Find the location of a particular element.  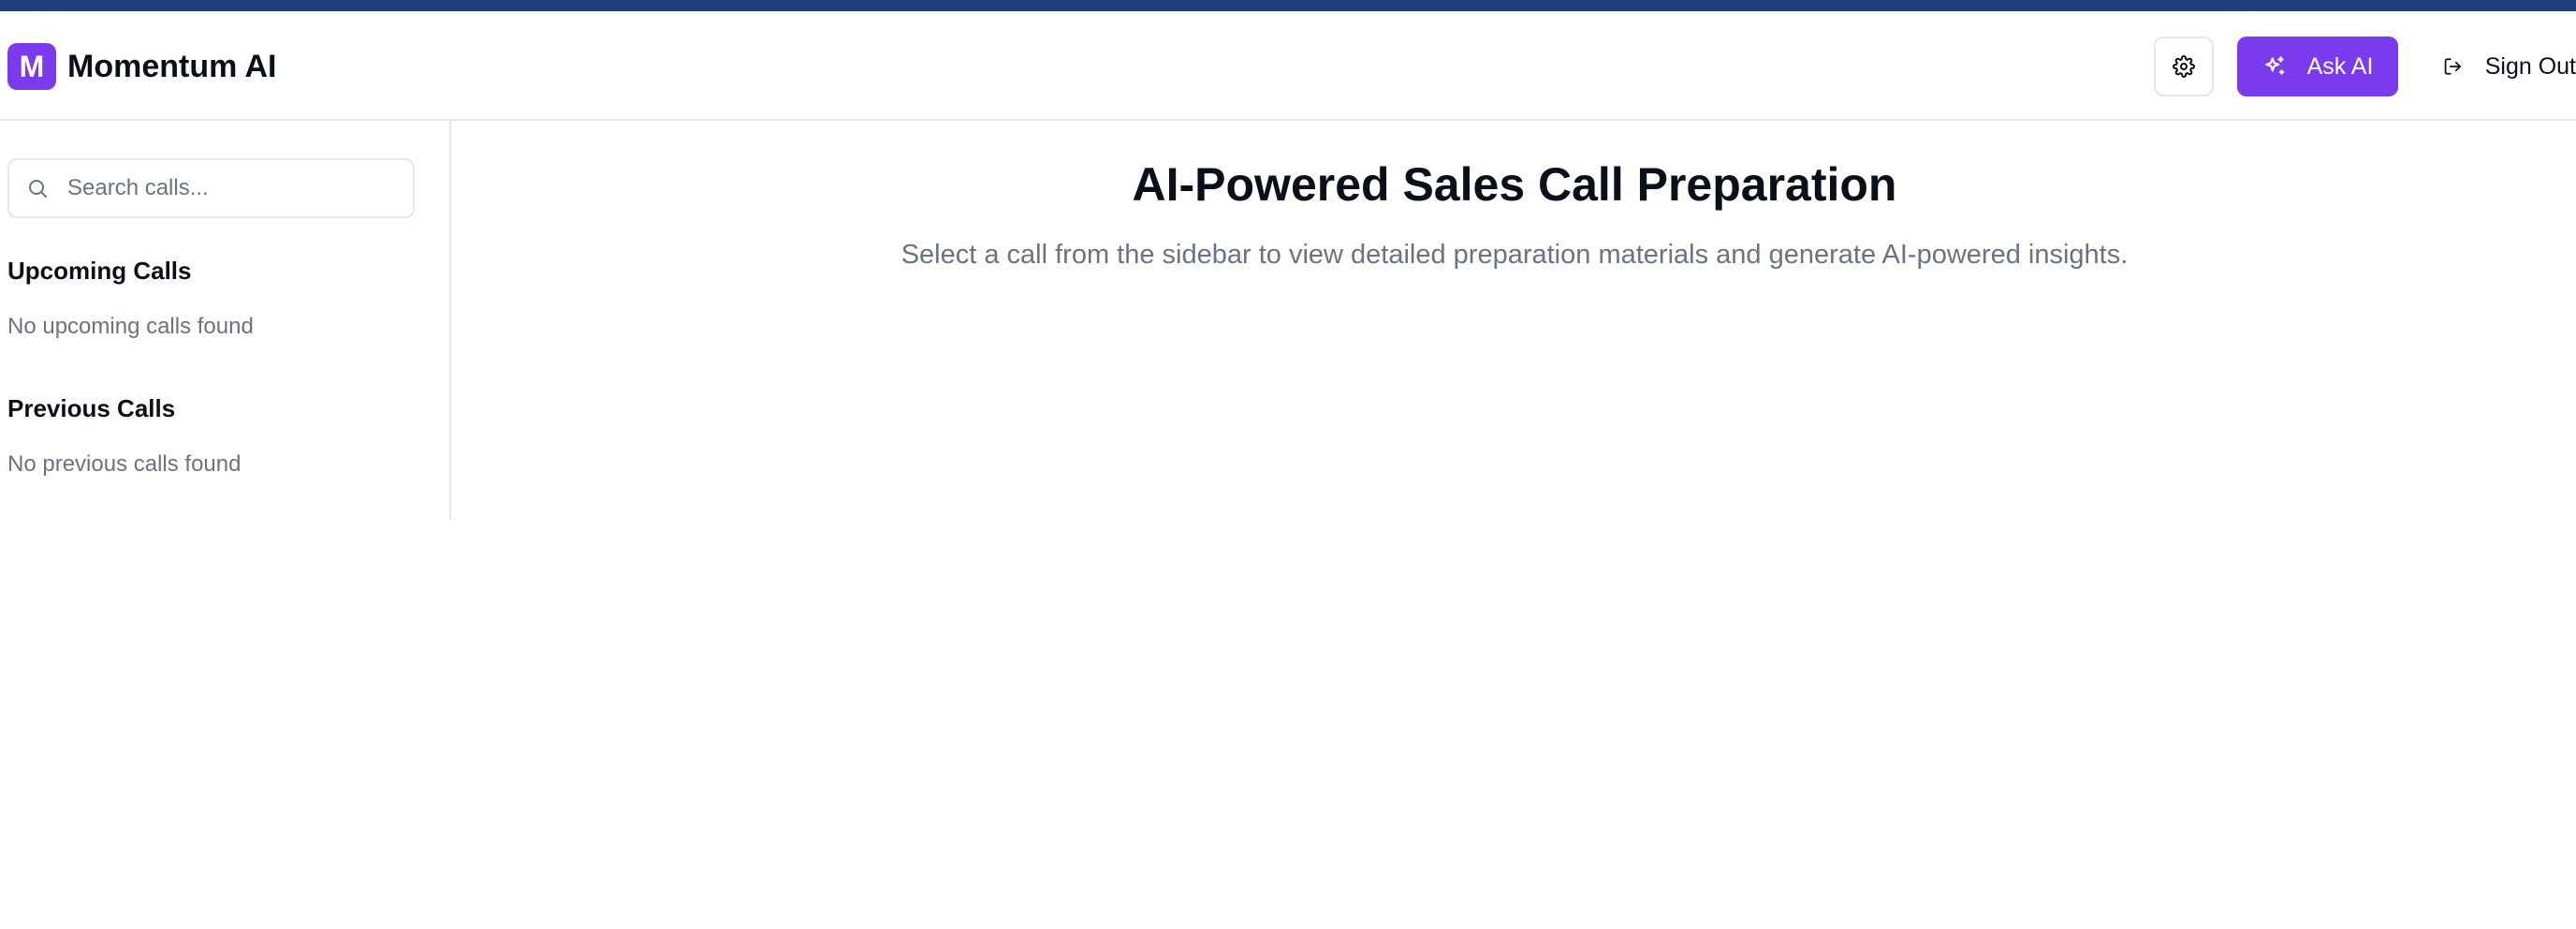

previous-calls-empty: No previous calls found is located at coordinates (125, 464).